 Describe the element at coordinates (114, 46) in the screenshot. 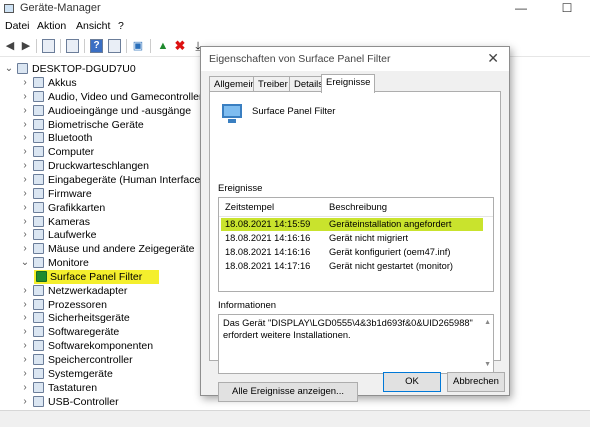

I see `view-icon` at that location.